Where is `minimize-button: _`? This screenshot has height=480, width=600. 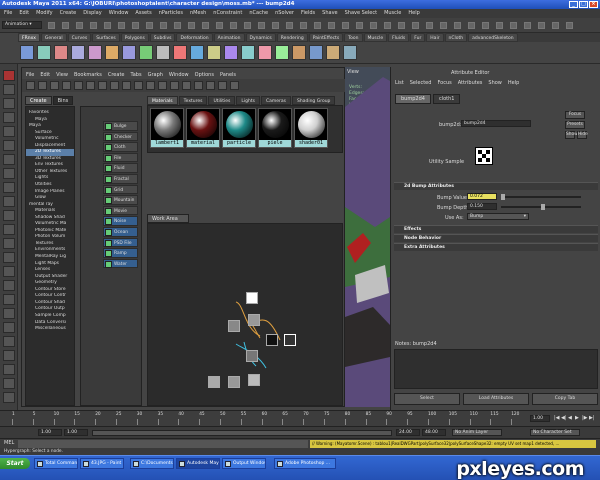
minimize-button: _ is located at coordinates (573, 4).